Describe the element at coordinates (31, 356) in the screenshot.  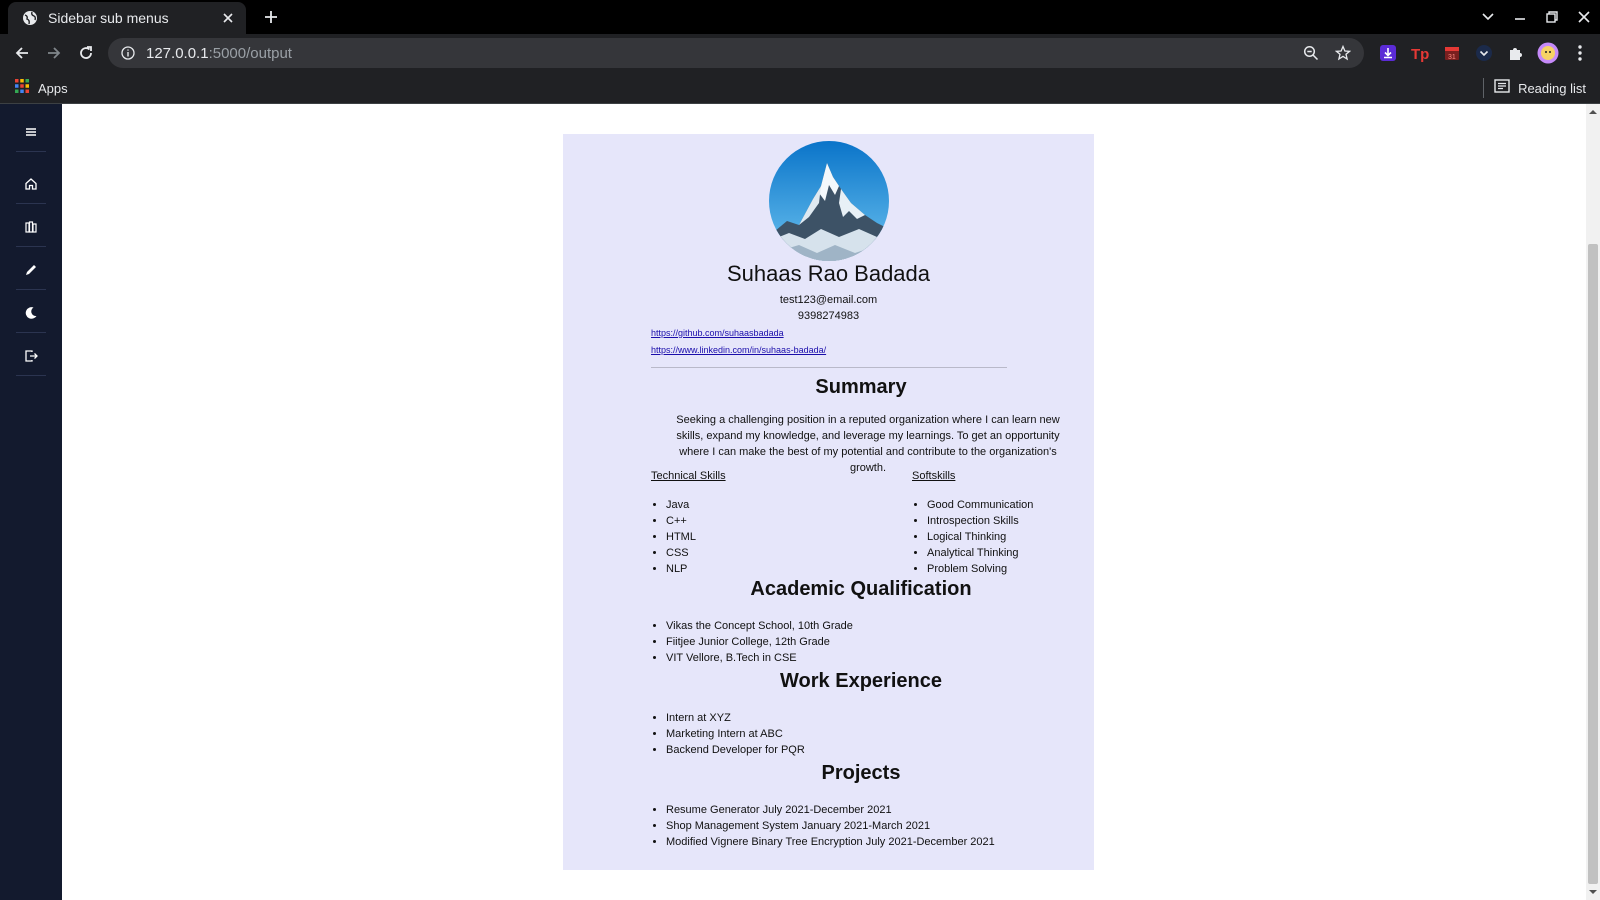
I see `logout-icon` at that location.